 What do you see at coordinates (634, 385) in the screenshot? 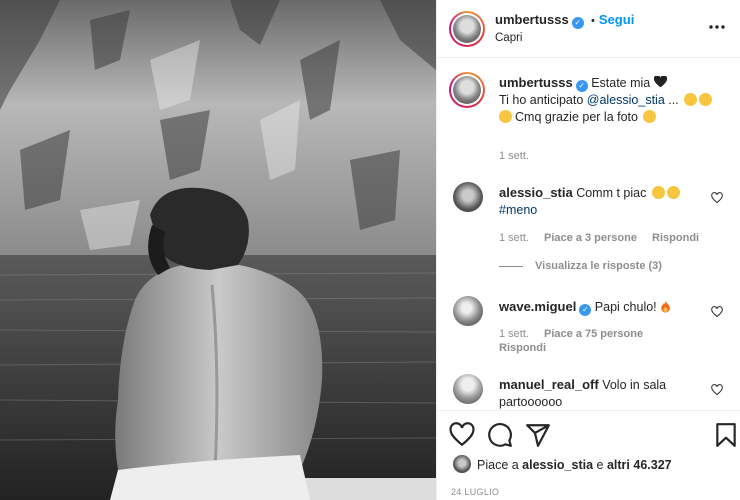
I see `comment-text: Volo in sala` at bounding box center [634, 385].